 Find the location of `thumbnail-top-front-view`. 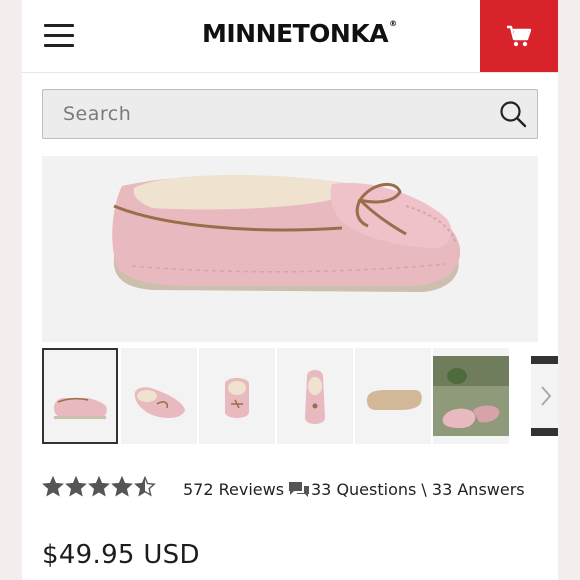

thumbnail-top-front-view is located at coordinates (237, 396).